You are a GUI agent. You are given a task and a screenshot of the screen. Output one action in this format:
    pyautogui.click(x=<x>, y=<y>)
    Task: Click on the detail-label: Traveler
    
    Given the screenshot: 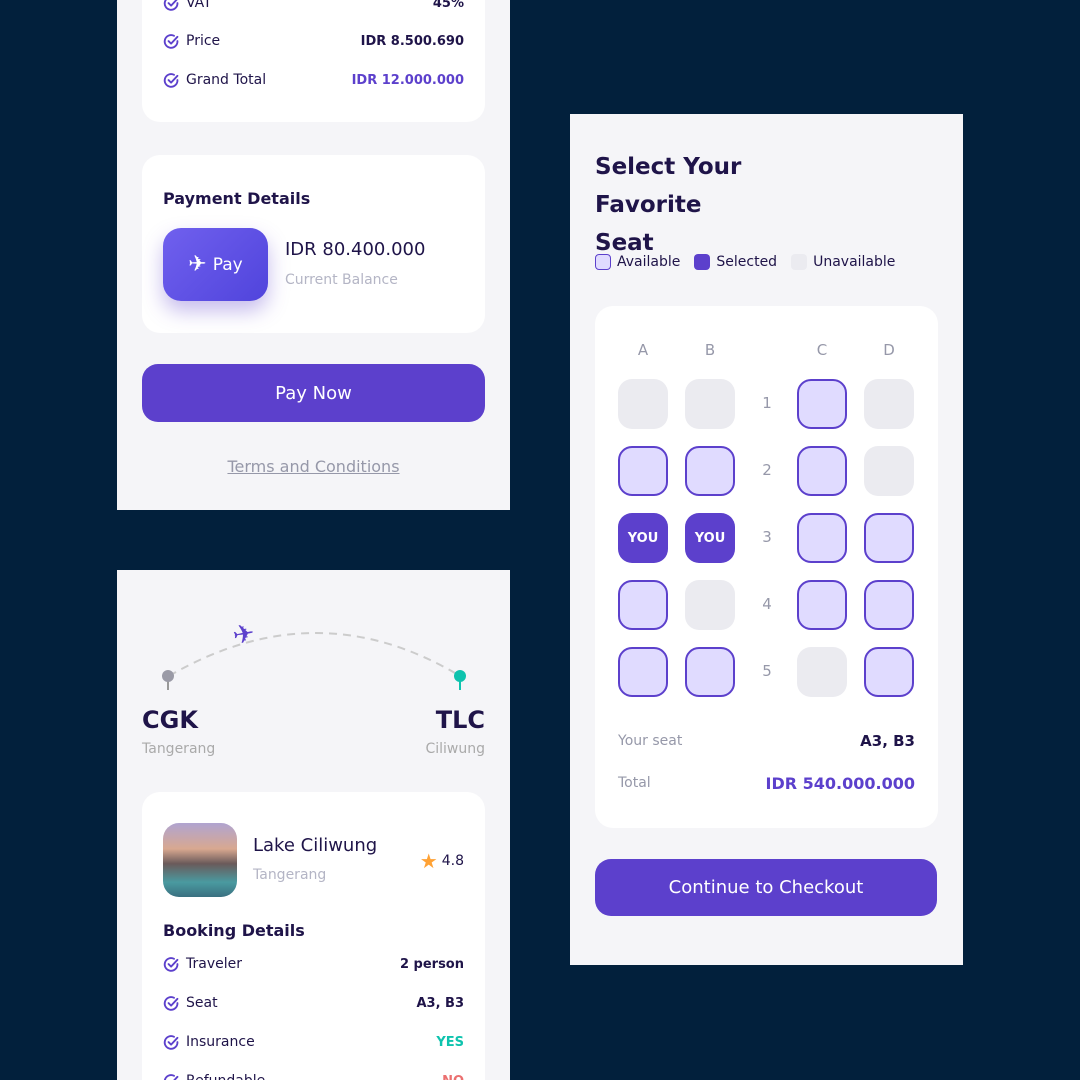 What is the action you would take?
    pyautogui.click(x=214, y=964)
    